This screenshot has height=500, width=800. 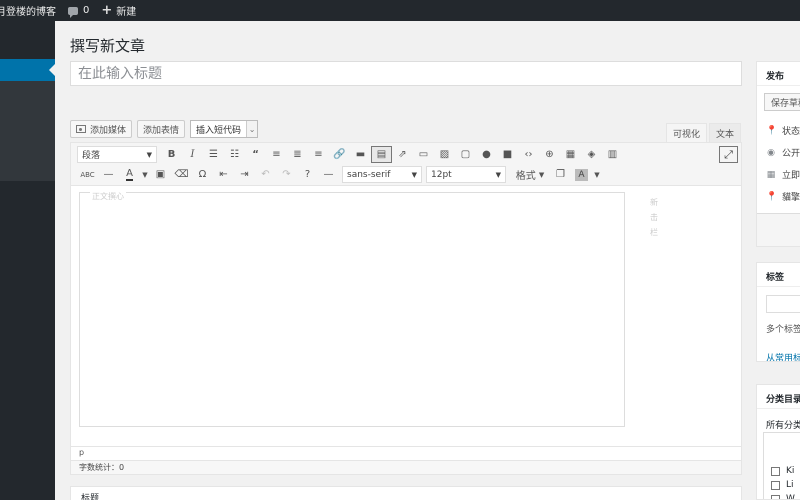 What do you see at coordinates (117, 154) in the screenshot?
I see `paragraph-format-select: 段落 ▼` at bounding box center [117, 154].